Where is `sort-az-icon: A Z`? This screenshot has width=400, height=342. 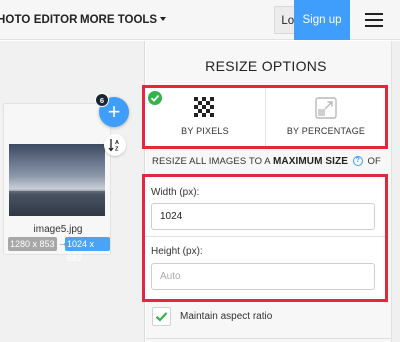 sort-az-icon: A Z is located at coordinates (115, 145).